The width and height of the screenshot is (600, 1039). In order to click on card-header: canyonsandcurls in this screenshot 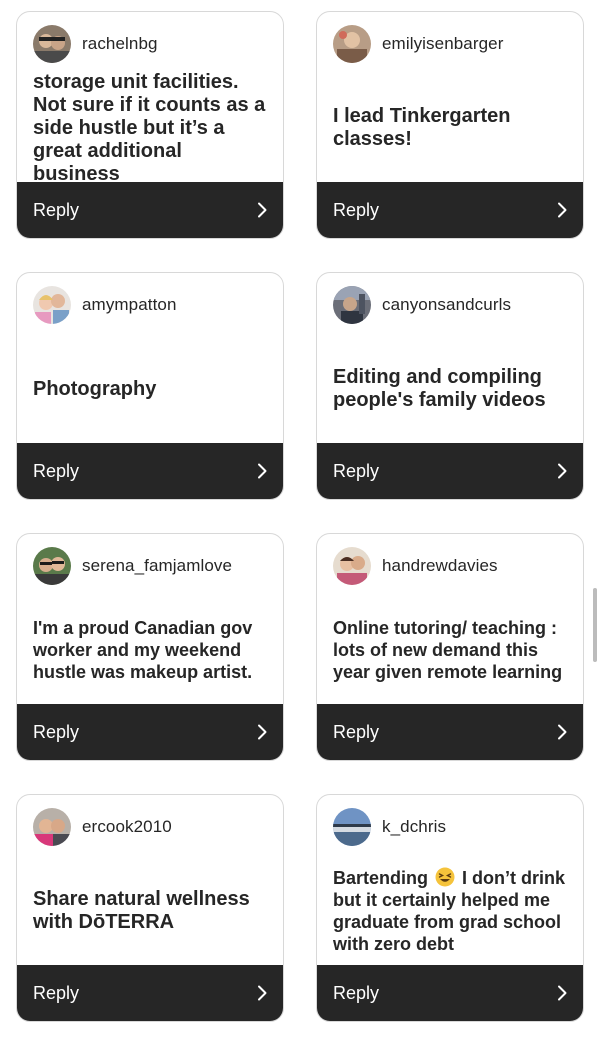, I will do `click(422, 305)`.